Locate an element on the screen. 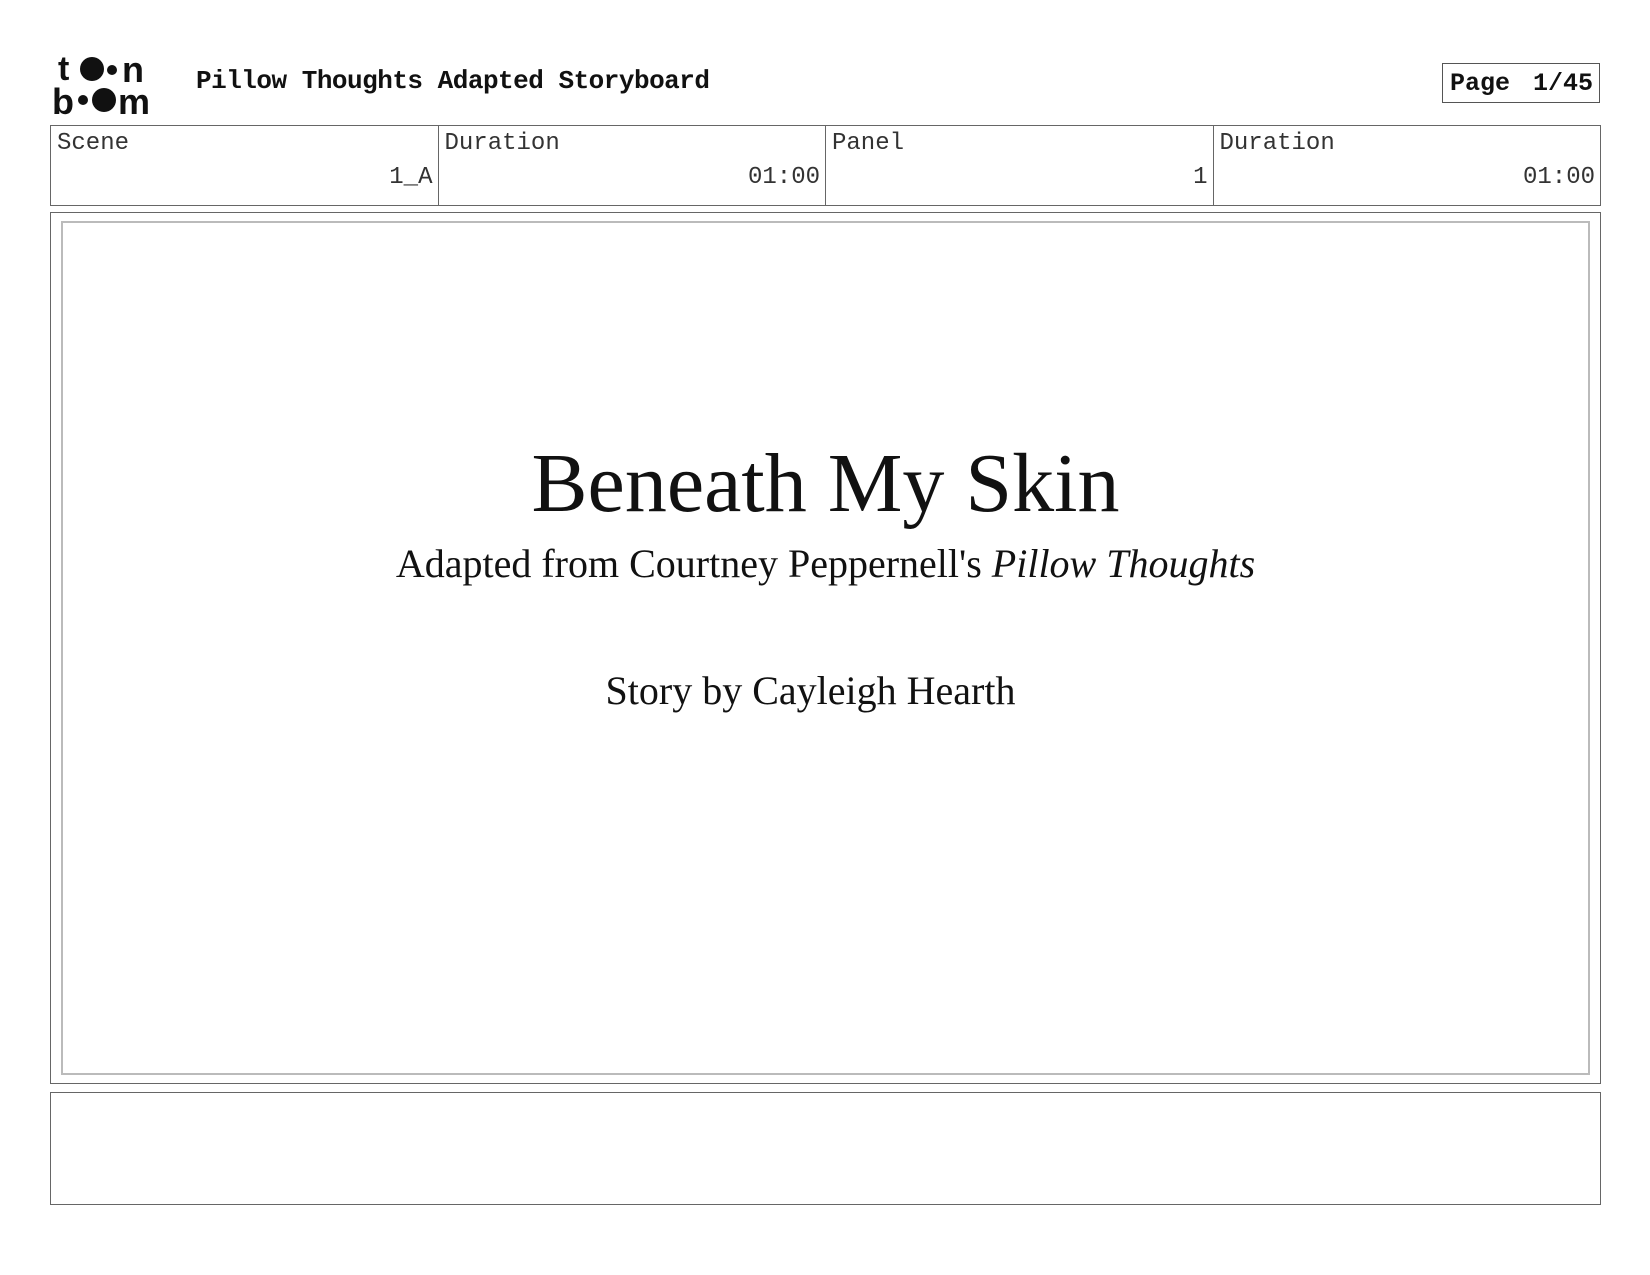 This screenshot has height=1275, width=1650. panel-duration-value: 01:00 is located at coordinates (1558, 177).